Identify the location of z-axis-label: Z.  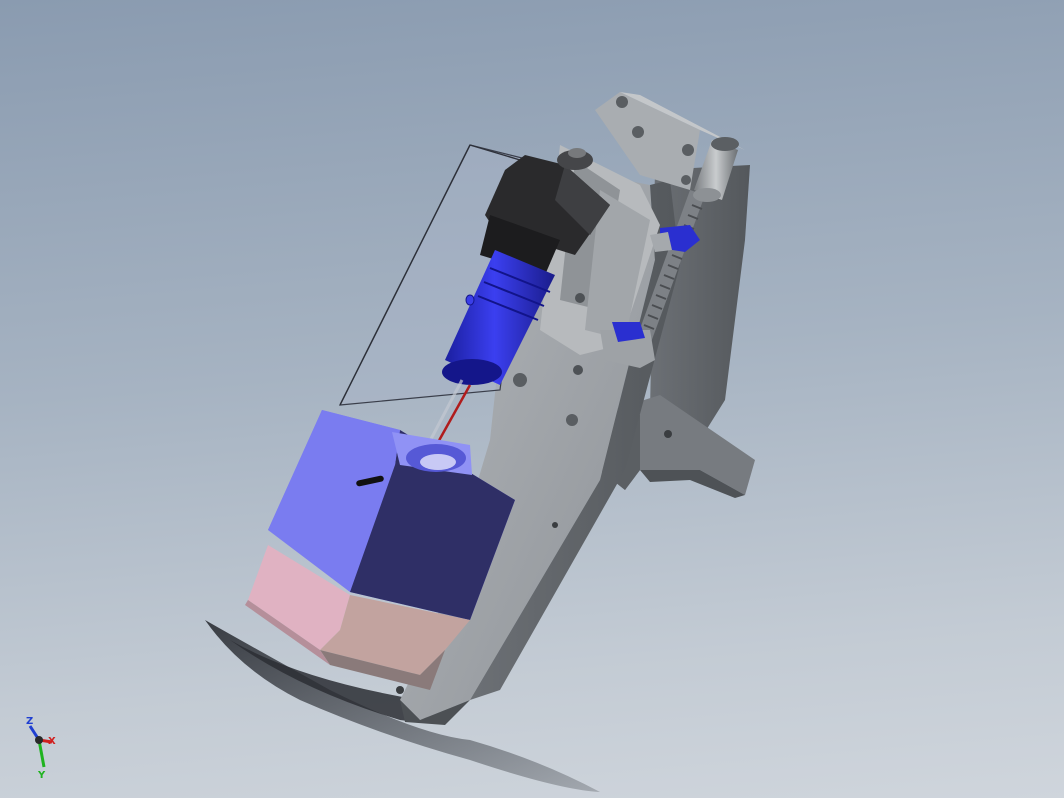
(29, 721).